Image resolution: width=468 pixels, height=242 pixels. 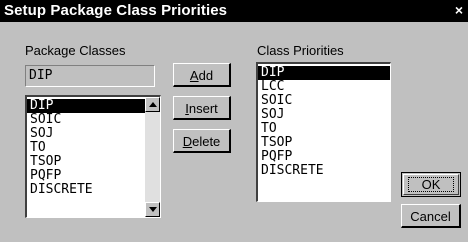 I want to click on class-priorities-items: DIP LCC SOIC SOJ TO TSOP PQFP DISCRETE, so click(x=324, y=122).